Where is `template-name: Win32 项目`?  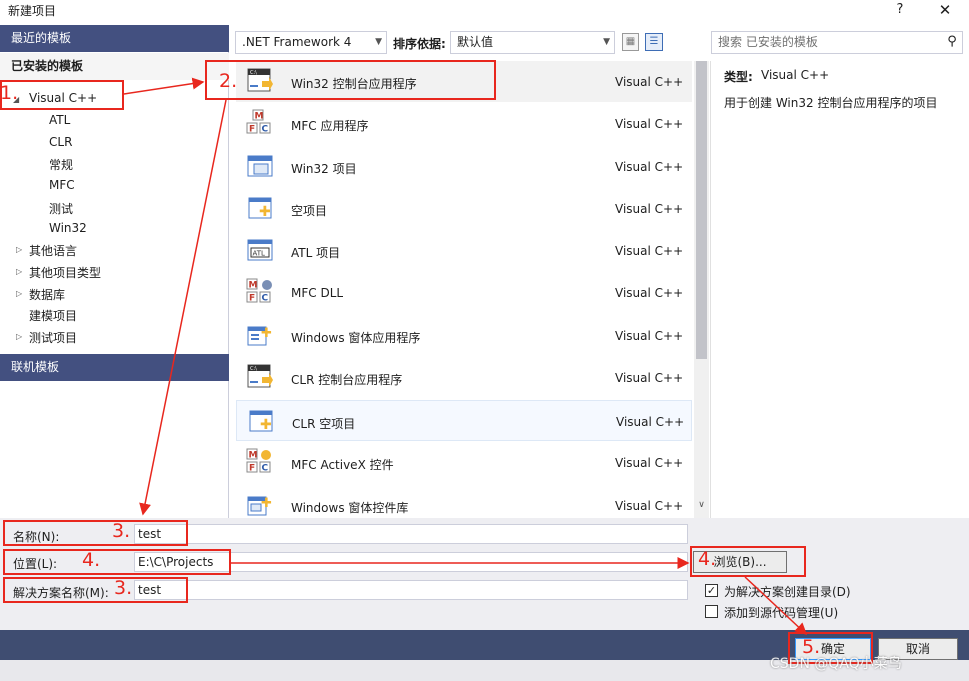
template-name: Win32 项目 is located at coordinates (324, 169).